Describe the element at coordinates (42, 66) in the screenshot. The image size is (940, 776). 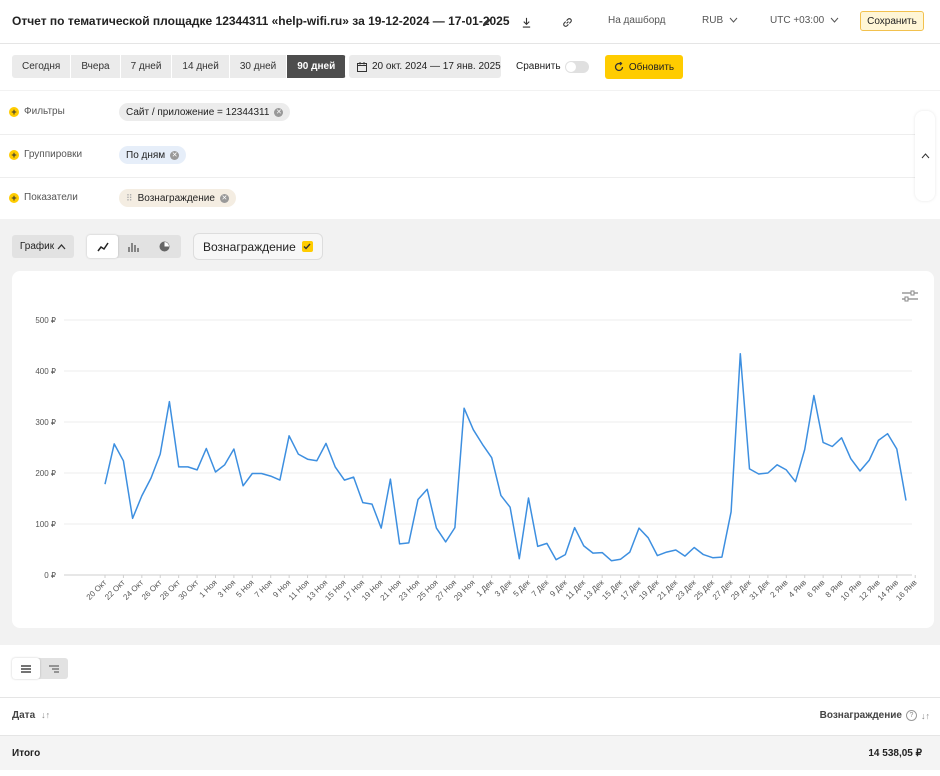
I see `period-button: Сегодня` at that location.